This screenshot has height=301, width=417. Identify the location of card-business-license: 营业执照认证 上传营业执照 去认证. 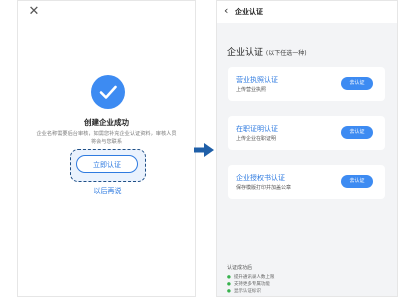
(306, 84).